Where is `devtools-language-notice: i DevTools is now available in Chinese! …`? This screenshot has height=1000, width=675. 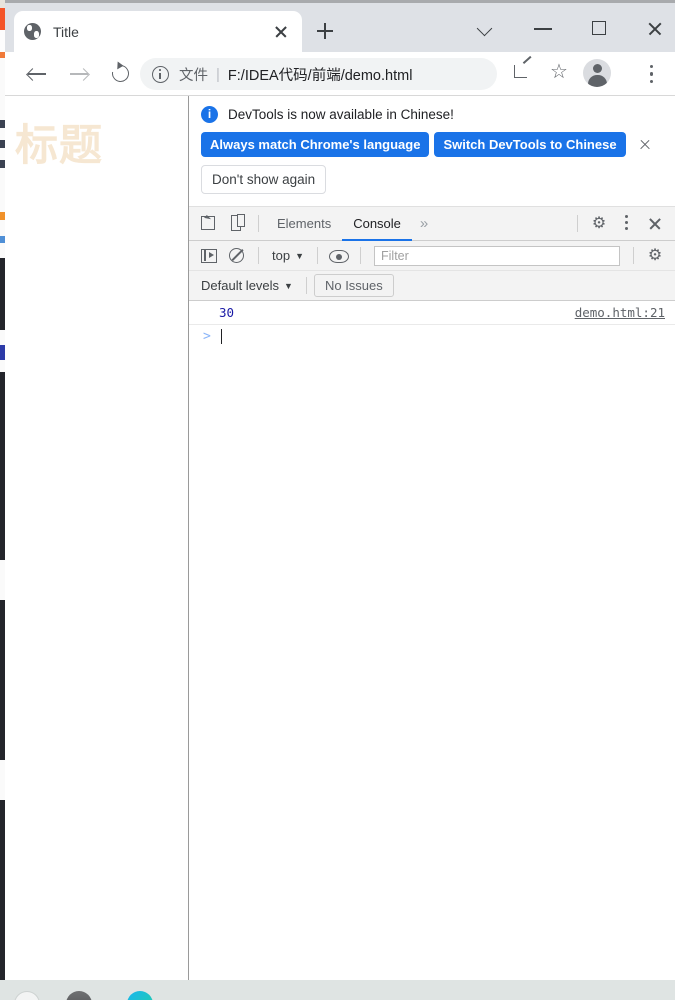 devtools-language-notice: i DevTools is now available in Chinese! … is located at coordinates (432, 151).